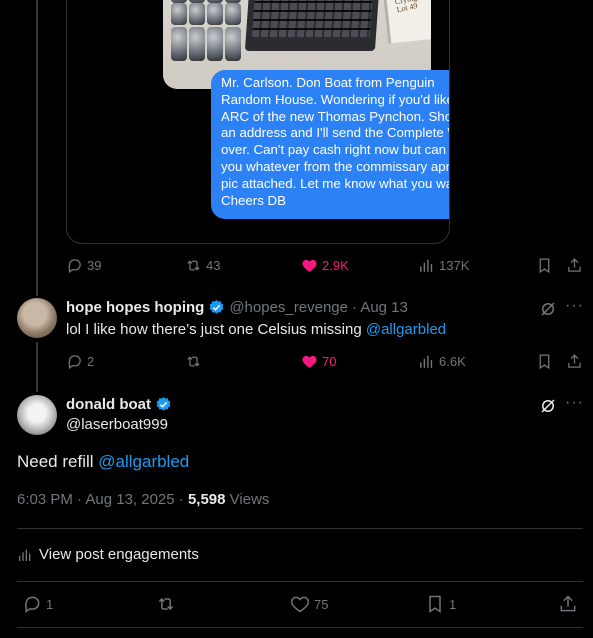  I want to click on like-count: 75, so click(321, 604).